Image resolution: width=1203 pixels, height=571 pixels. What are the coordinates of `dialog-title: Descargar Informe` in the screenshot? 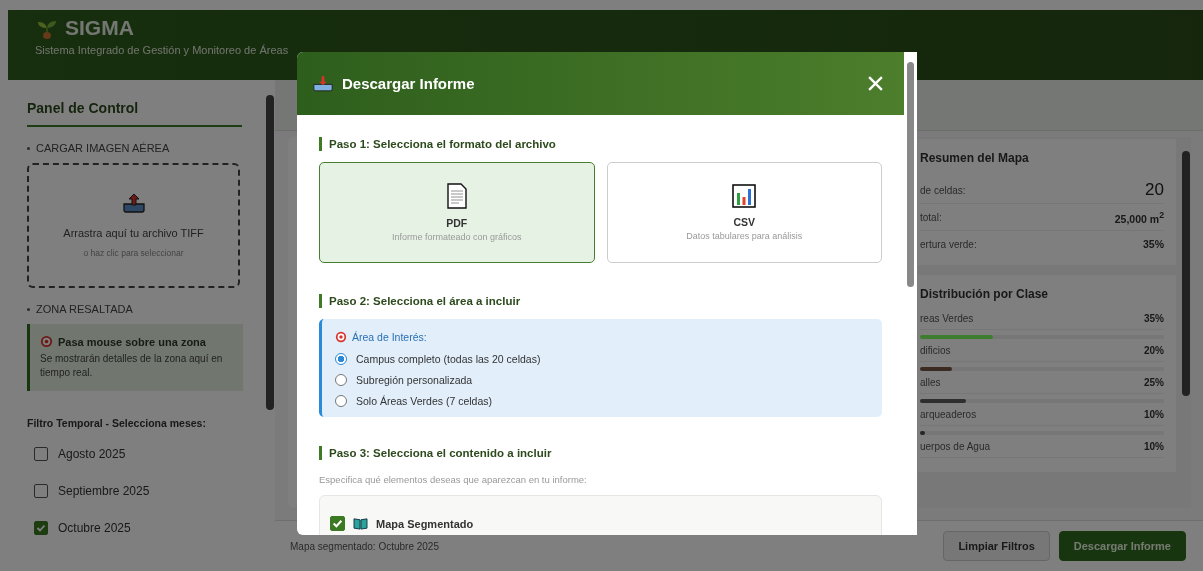 It's located at (409, 83).